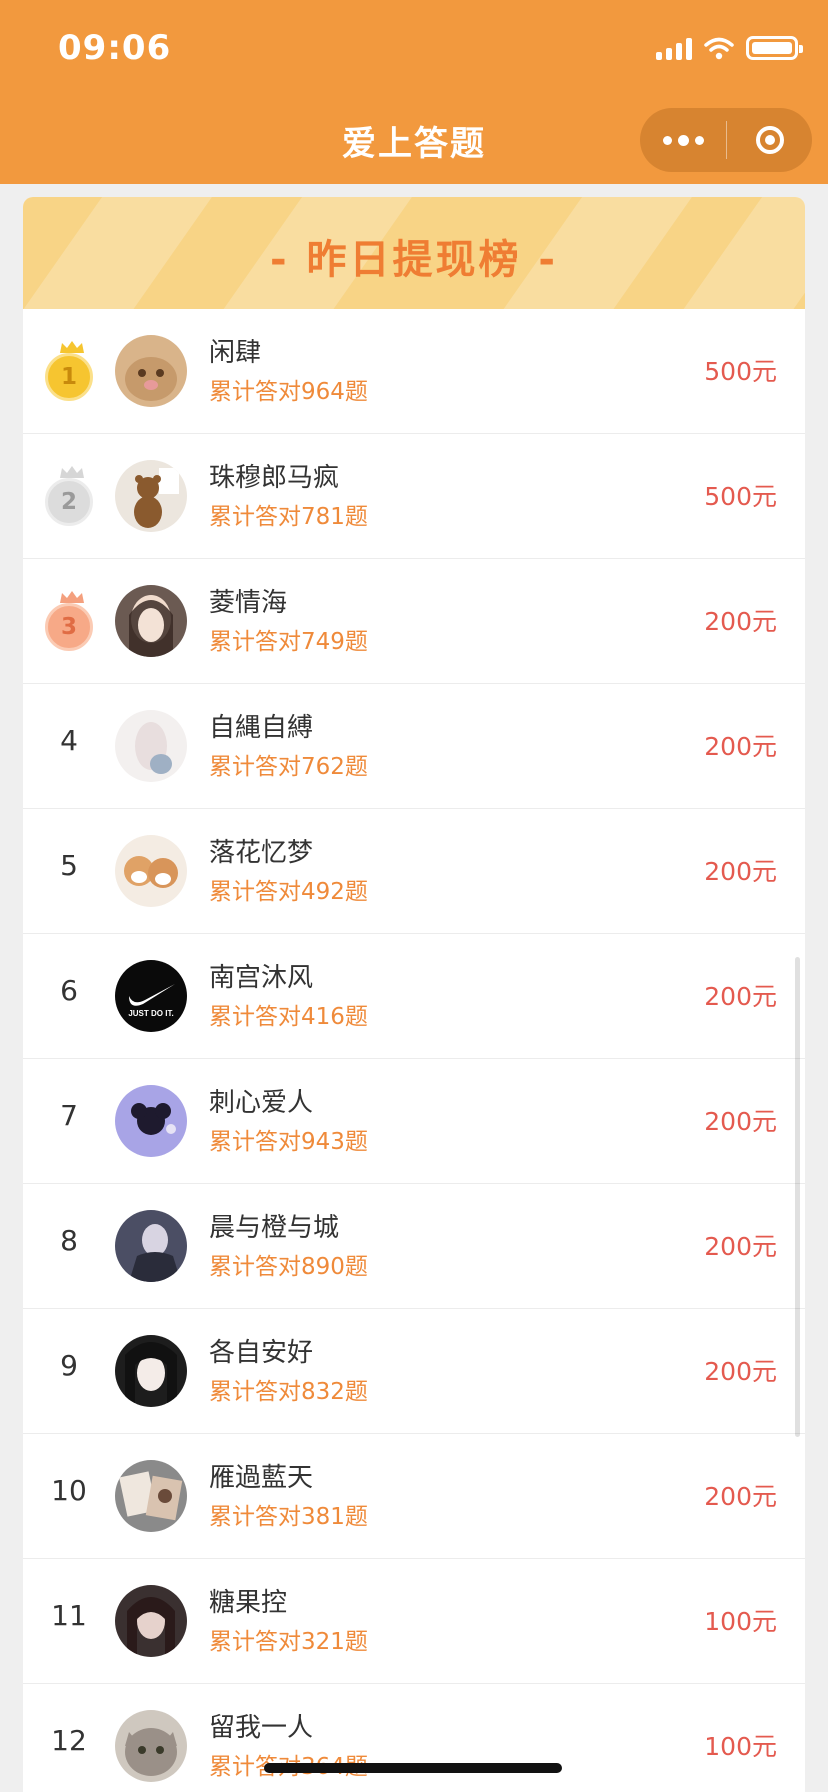 This screenshot has width=828, height=1792. What do you see at coordinates (288, 767) in the screenshot?
I see `correct-count: 累计答对762题` at bounding box center [288, 767].